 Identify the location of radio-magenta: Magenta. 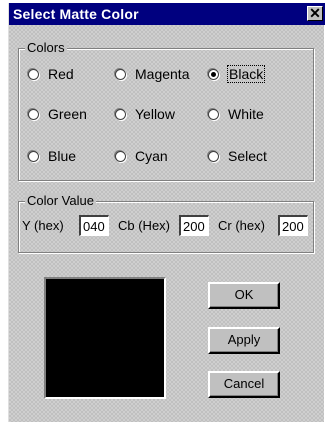
(152, 74).